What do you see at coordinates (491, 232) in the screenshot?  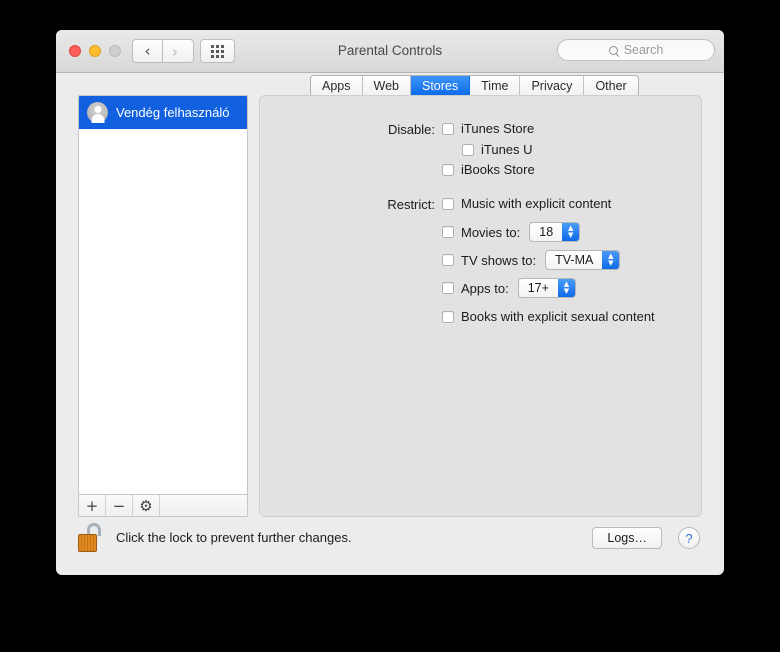 I see `label-movies: Movies to:` at bounding box center [491, 232].